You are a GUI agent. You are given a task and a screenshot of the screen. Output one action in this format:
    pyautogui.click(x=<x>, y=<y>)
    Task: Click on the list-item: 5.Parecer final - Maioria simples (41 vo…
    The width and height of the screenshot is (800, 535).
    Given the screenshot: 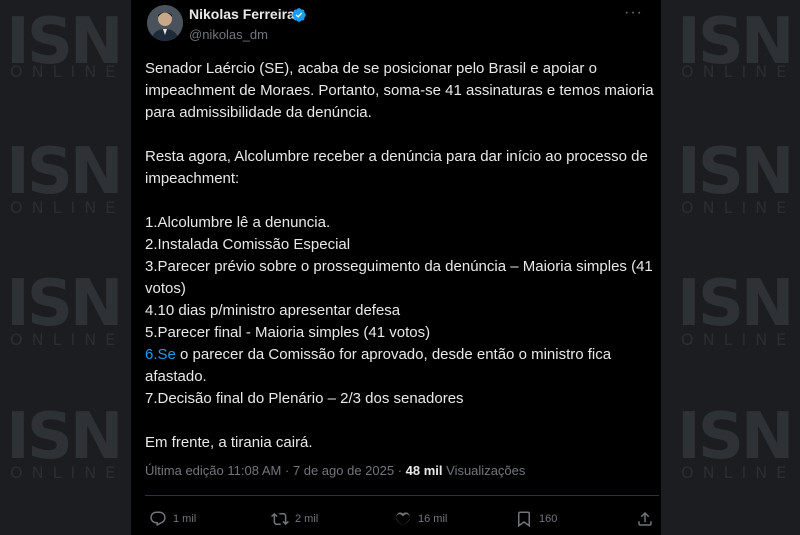 What is the action you would take?
    pyautogui.click(x=288, y=332)
    